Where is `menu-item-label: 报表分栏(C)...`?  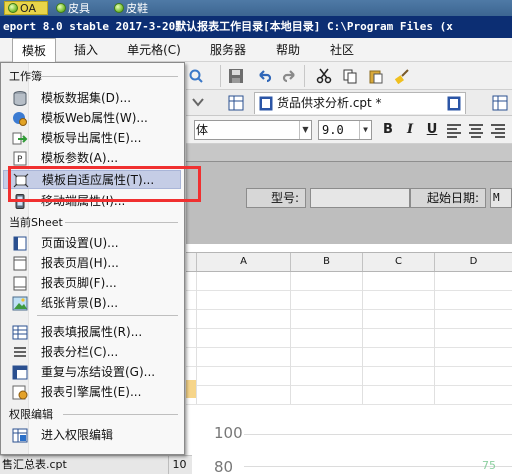
menu-item-label: 报表分栏(C)... is located at coordinates (80, 352).